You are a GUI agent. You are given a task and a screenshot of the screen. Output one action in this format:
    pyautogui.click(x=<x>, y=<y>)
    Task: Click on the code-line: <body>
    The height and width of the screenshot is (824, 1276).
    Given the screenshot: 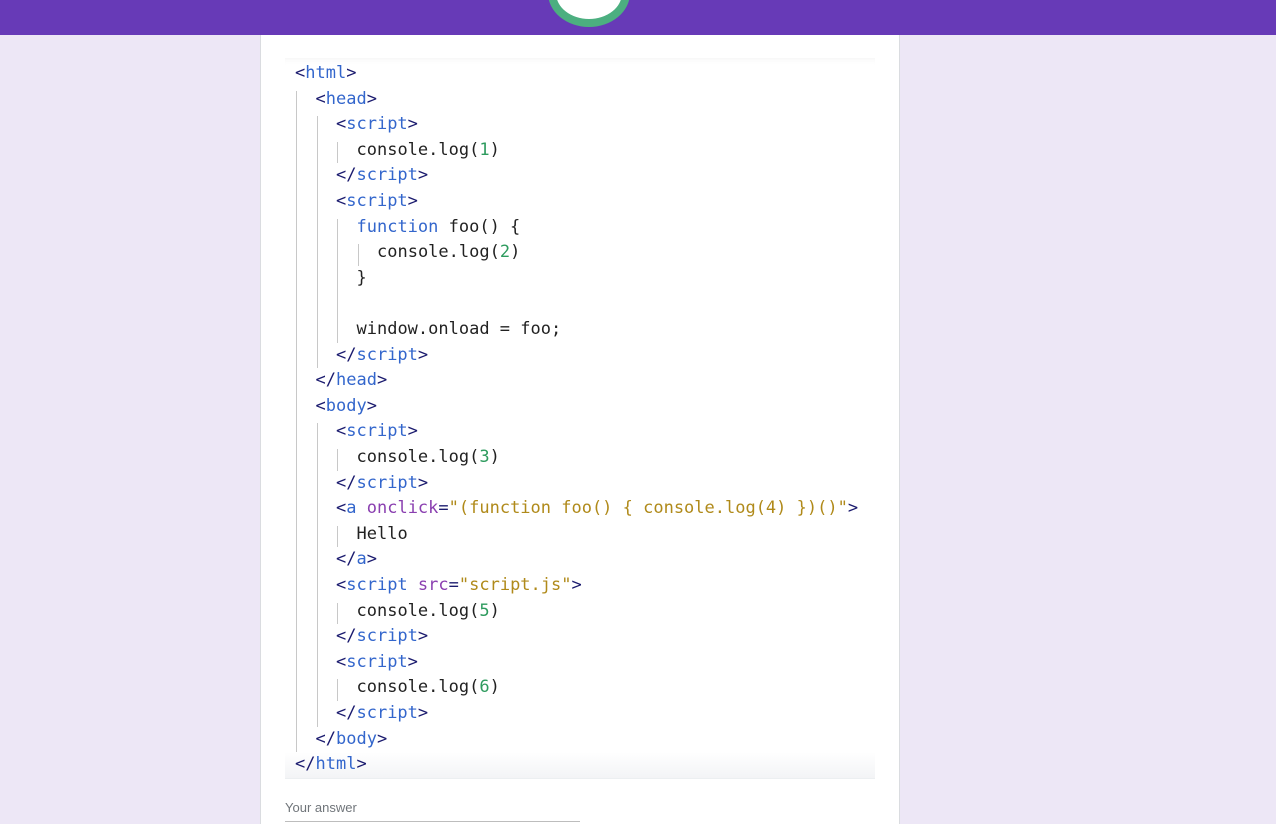 What is the action you would take?
    pyautogui.click(x=346, y=406)
    